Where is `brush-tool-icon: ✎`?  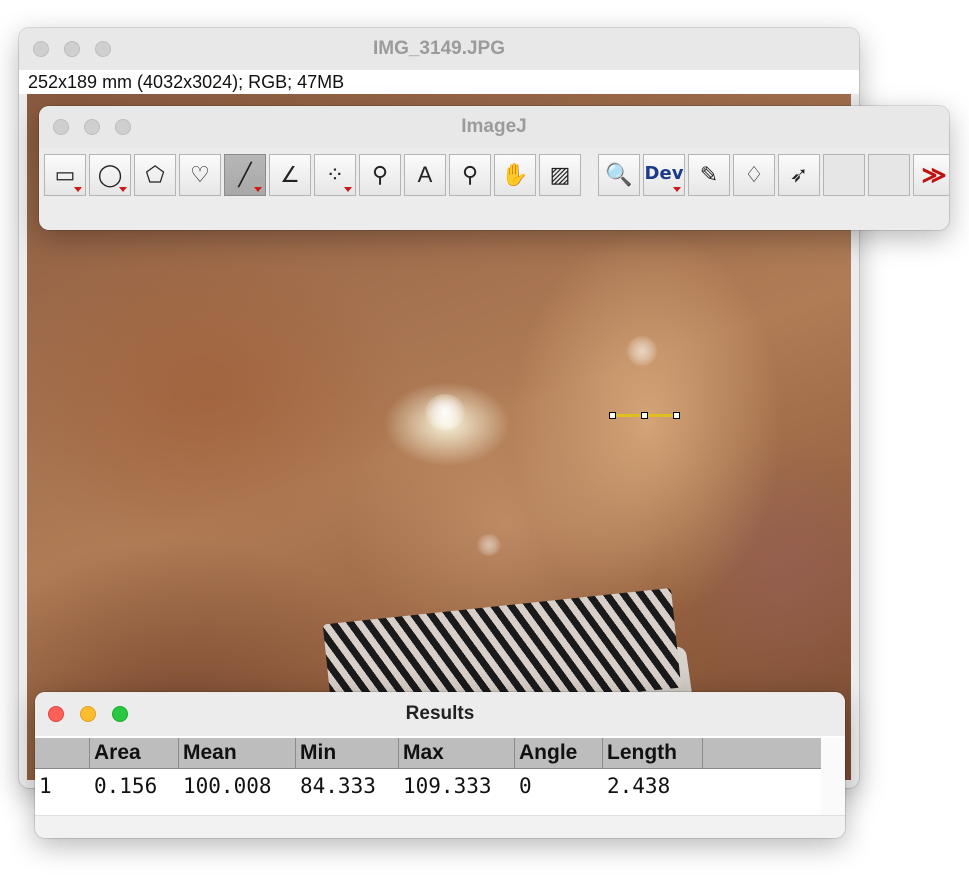 brush-tool-icon: ✎ is located at coordinates (709, 174).